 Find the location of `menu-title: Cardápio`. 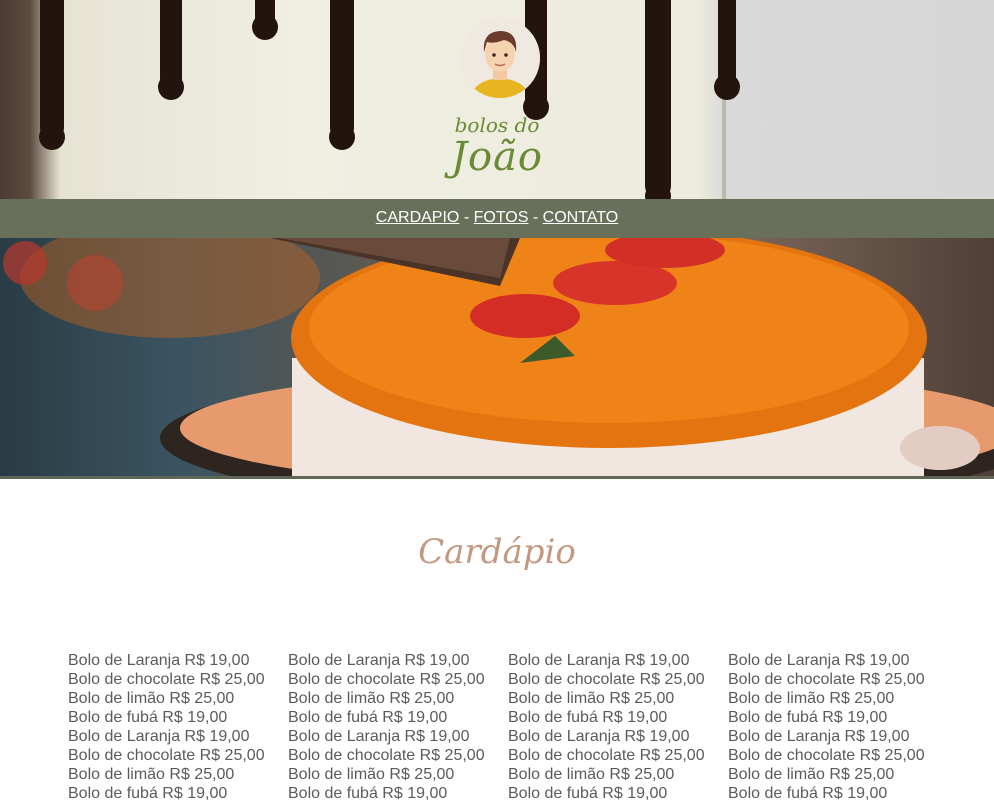

menu-title: Cardápio is located at coordinates (497, 552).